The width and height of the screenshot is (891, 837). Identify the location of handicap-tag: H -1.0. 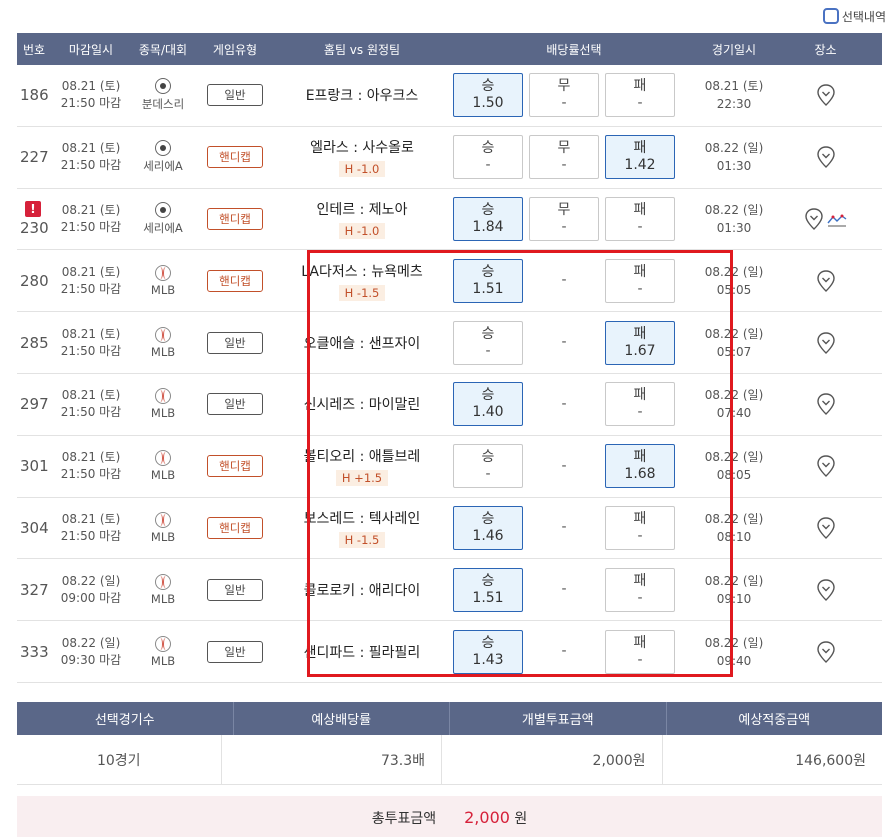
(362, 230).